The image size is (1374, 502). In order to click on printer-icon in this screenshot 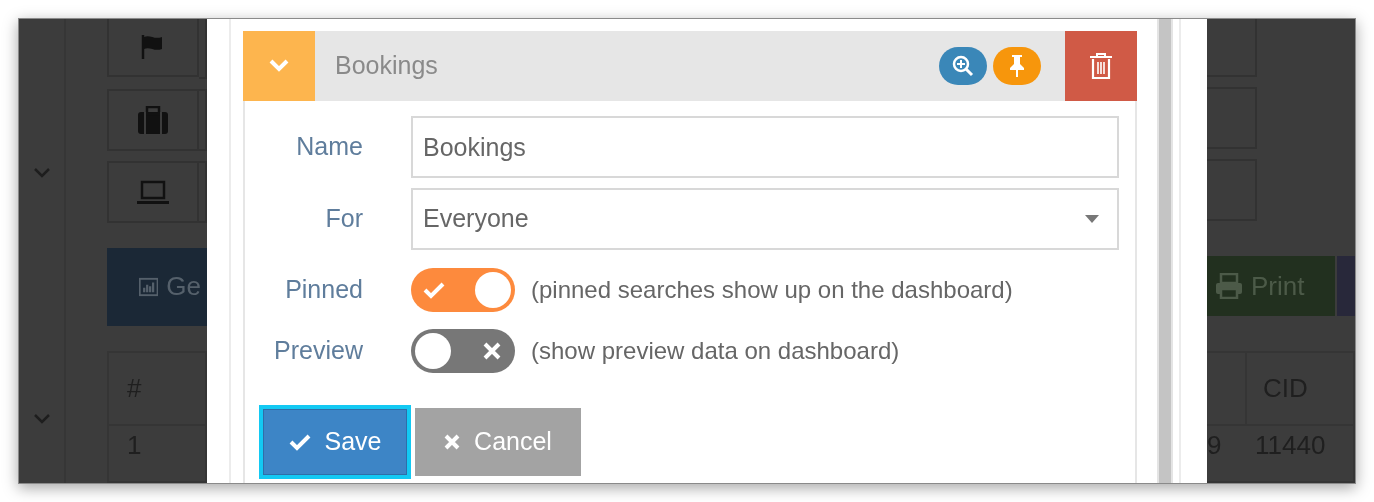, I will do `click(1229, 286)`.